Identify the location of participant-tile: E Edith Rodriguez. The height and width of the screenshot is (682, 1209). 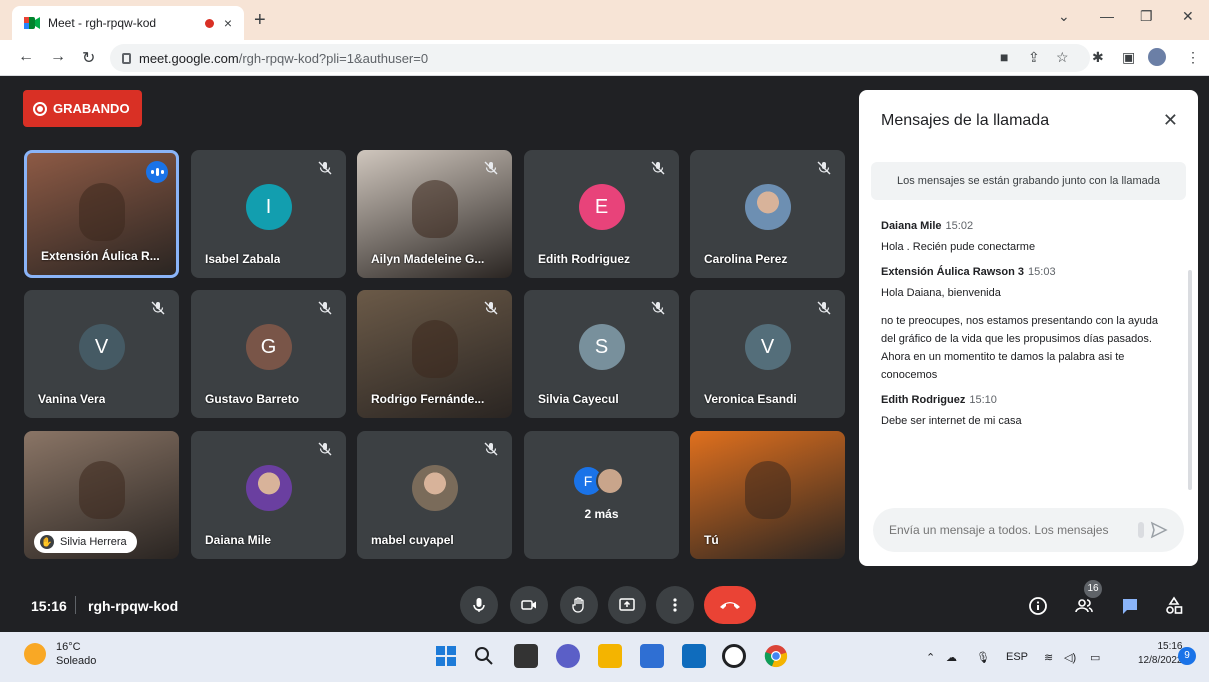
(601, 214).